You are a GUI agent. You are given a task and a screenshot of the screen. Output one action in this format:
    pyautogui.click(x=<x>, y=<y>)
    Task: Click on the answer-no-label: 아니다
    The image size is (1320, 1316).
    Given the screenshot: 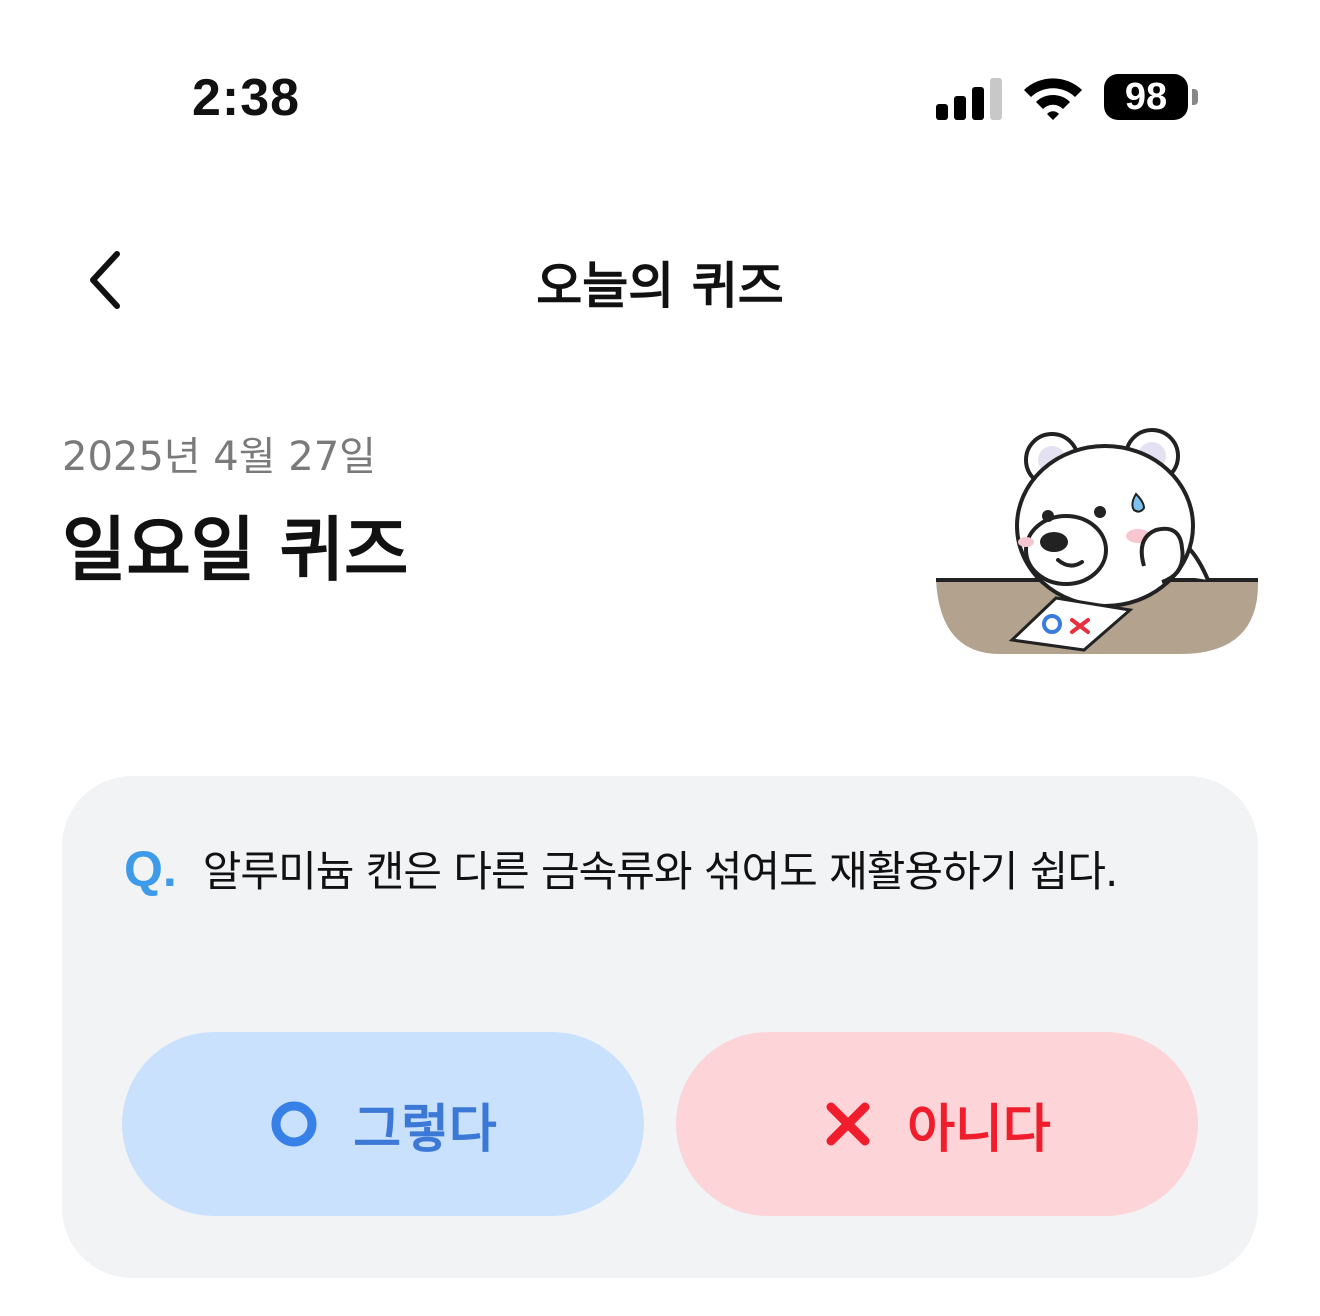 What is the action you would take?
    pyautogui.click(x=979, y=1129)
    